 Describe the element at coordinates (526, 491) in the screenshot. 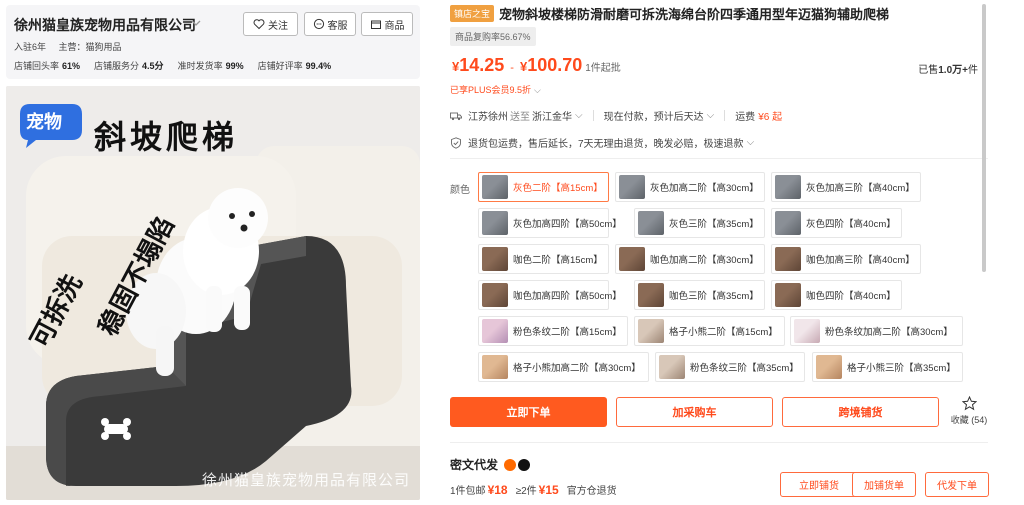

I see `dropship-multi-label: ≥2件` at that location.